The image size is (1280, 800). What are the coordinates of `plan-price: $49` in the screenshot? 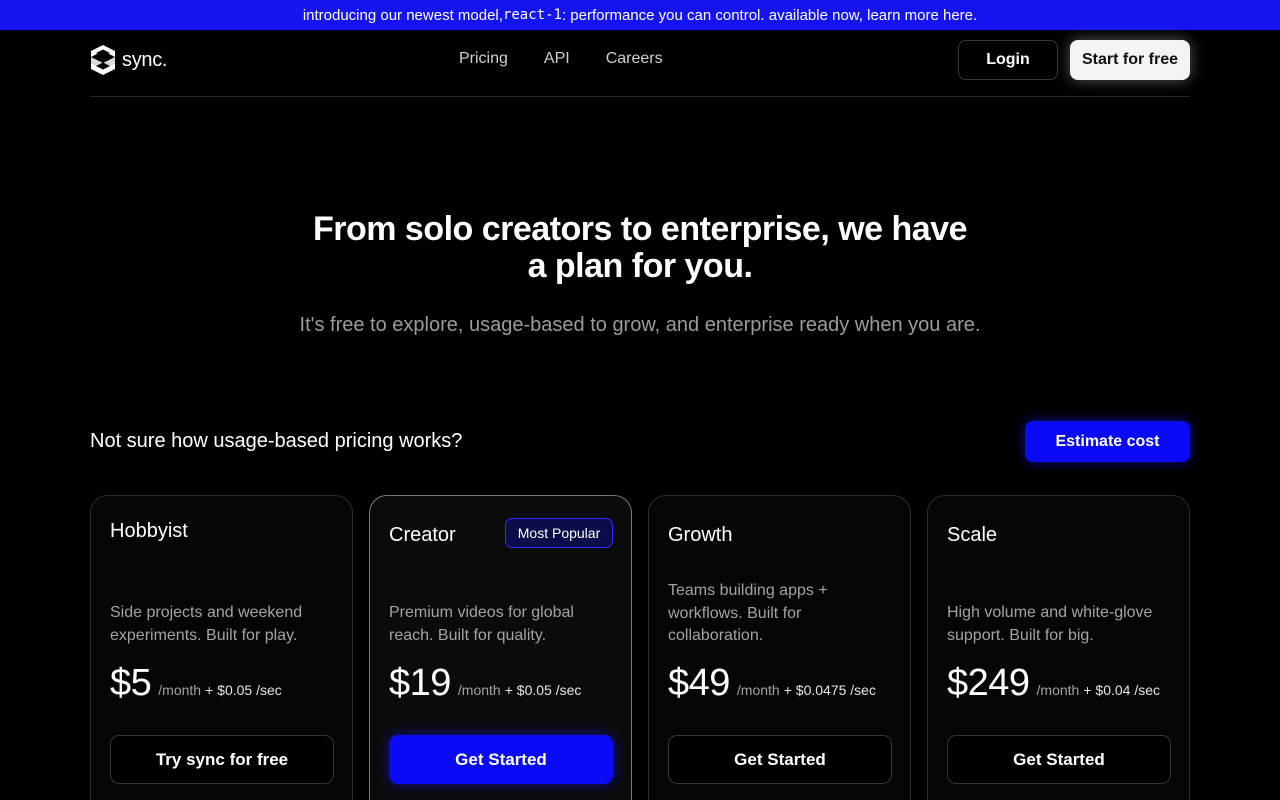 It's located at (699, 683).